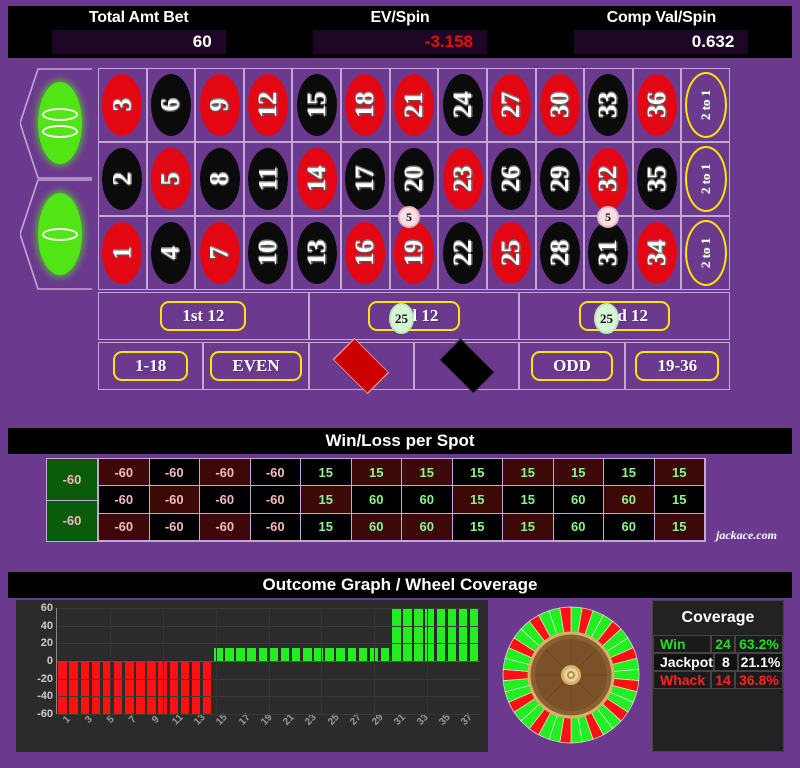 The image size is (800, 768). Describe the element at coordinates (60, 234) in the screenshot. I see `zero-digit-glyph` at that location.